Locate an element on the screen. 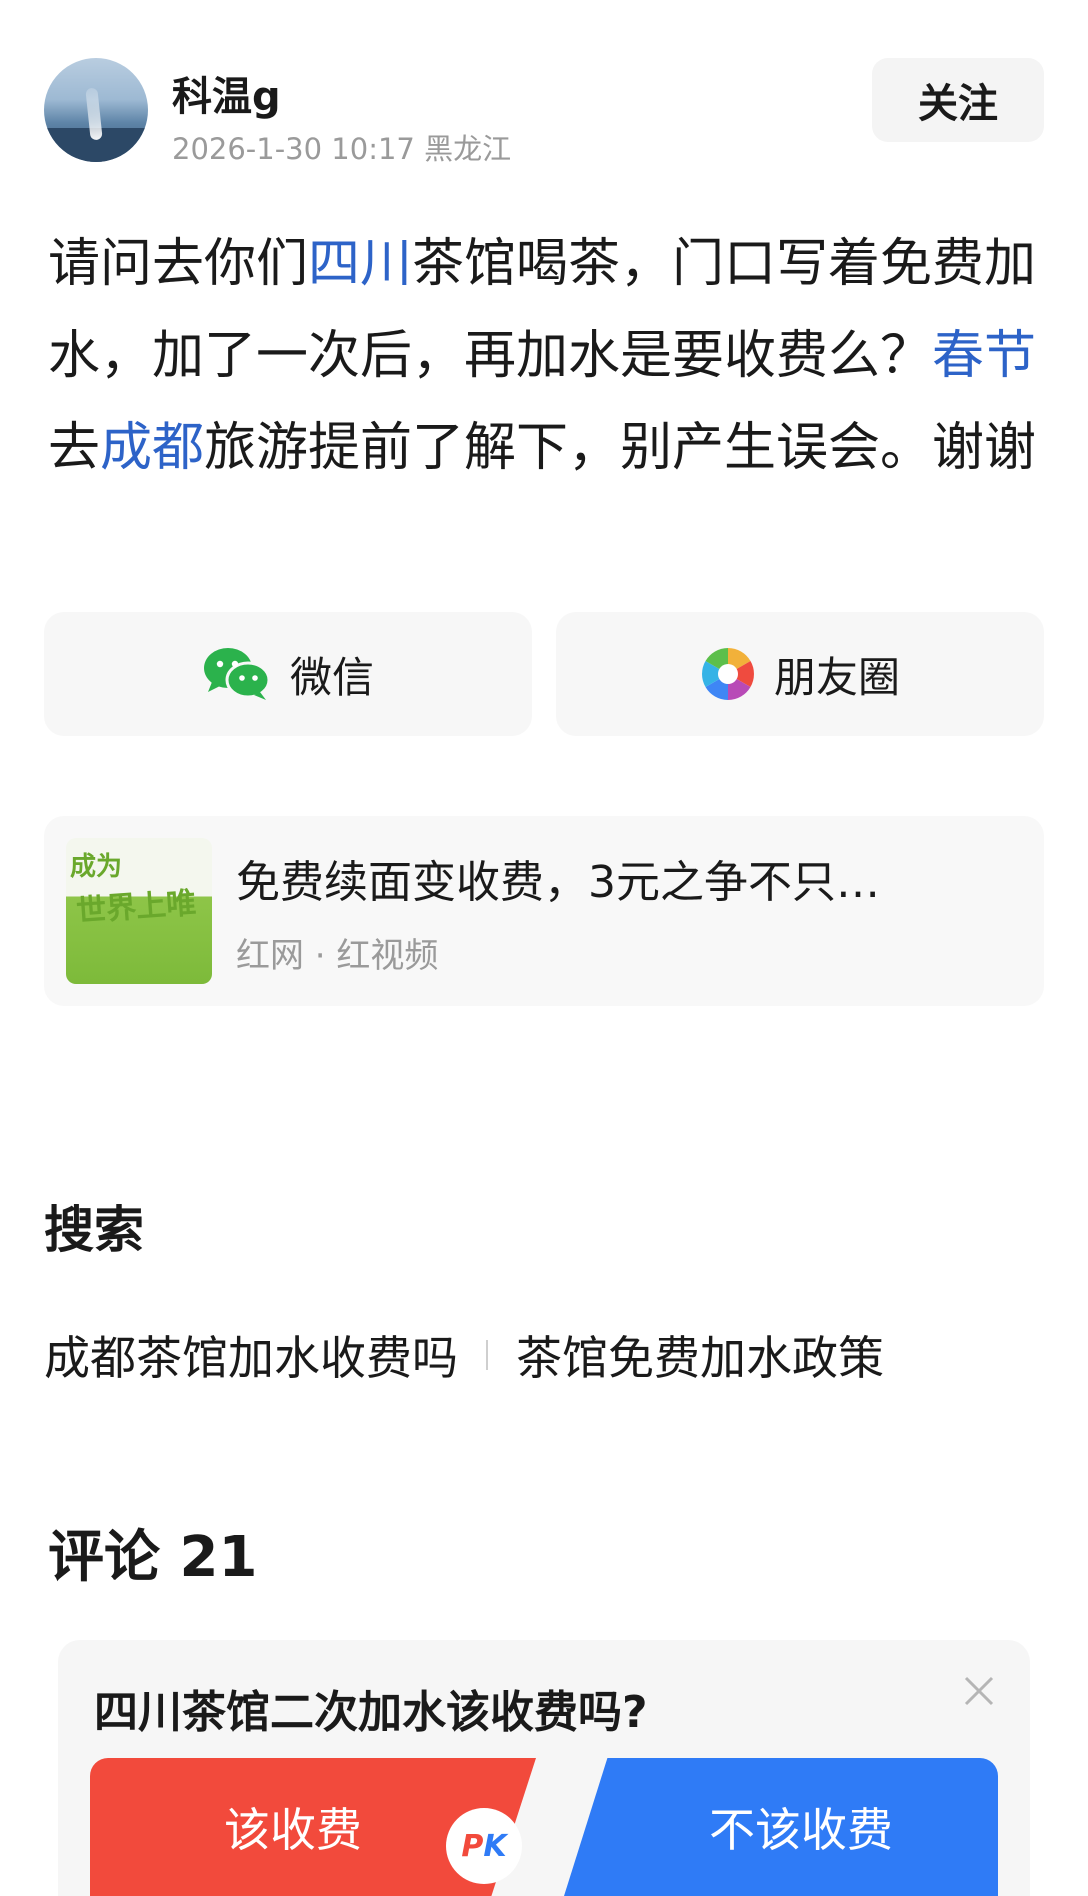  share-moments-button: 朋友圈 is located at coordinates (800, 674).